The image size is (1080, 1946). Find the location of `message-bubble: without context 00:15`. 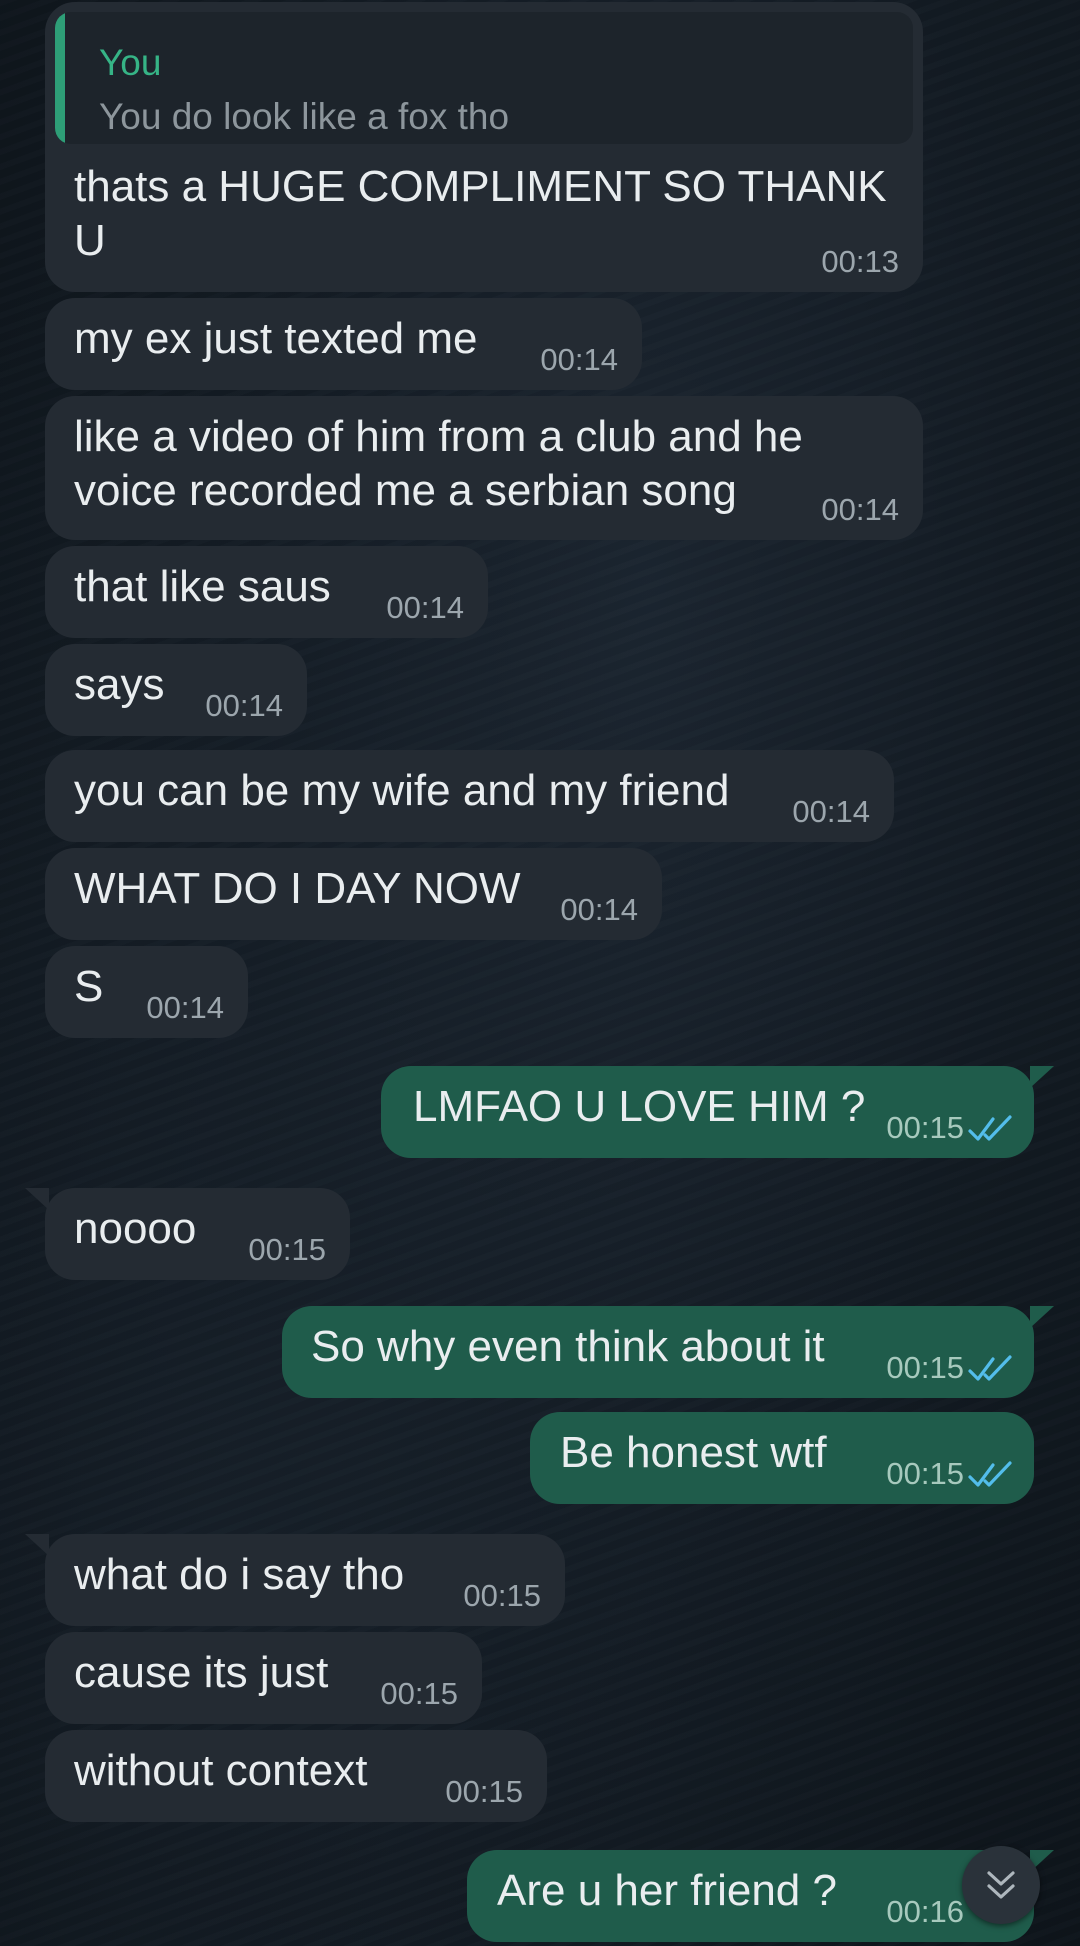

message-bubble: without context 00:15 is located at coordinates (296, 1776).